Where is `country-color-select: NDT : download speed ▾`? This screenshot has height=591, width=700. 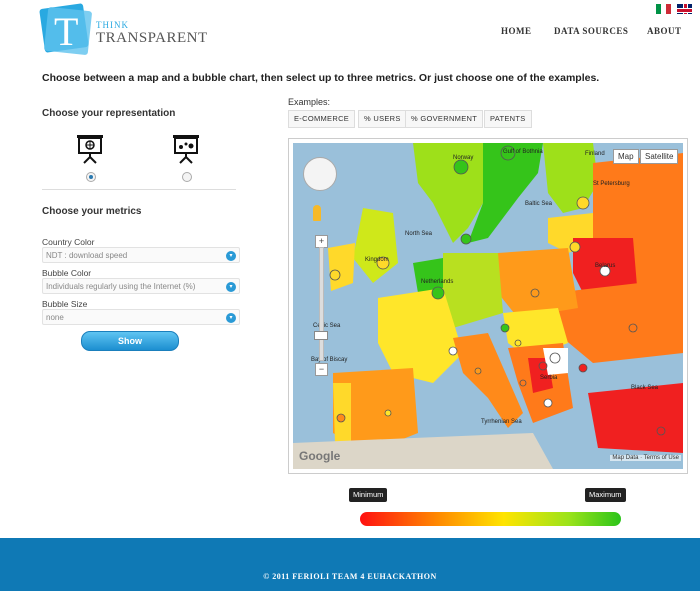 country-color-select: NDT : download speed ▾ is located at coordinates (141, 255).